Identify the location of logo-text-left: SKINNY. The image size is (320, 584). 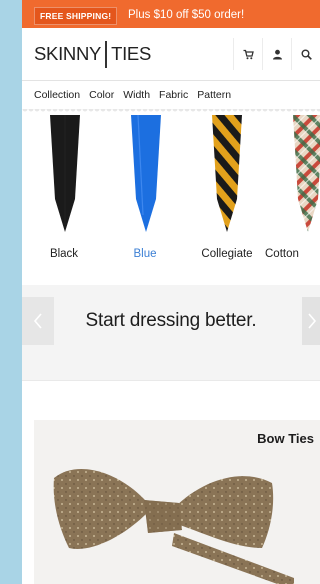
(68, 53).